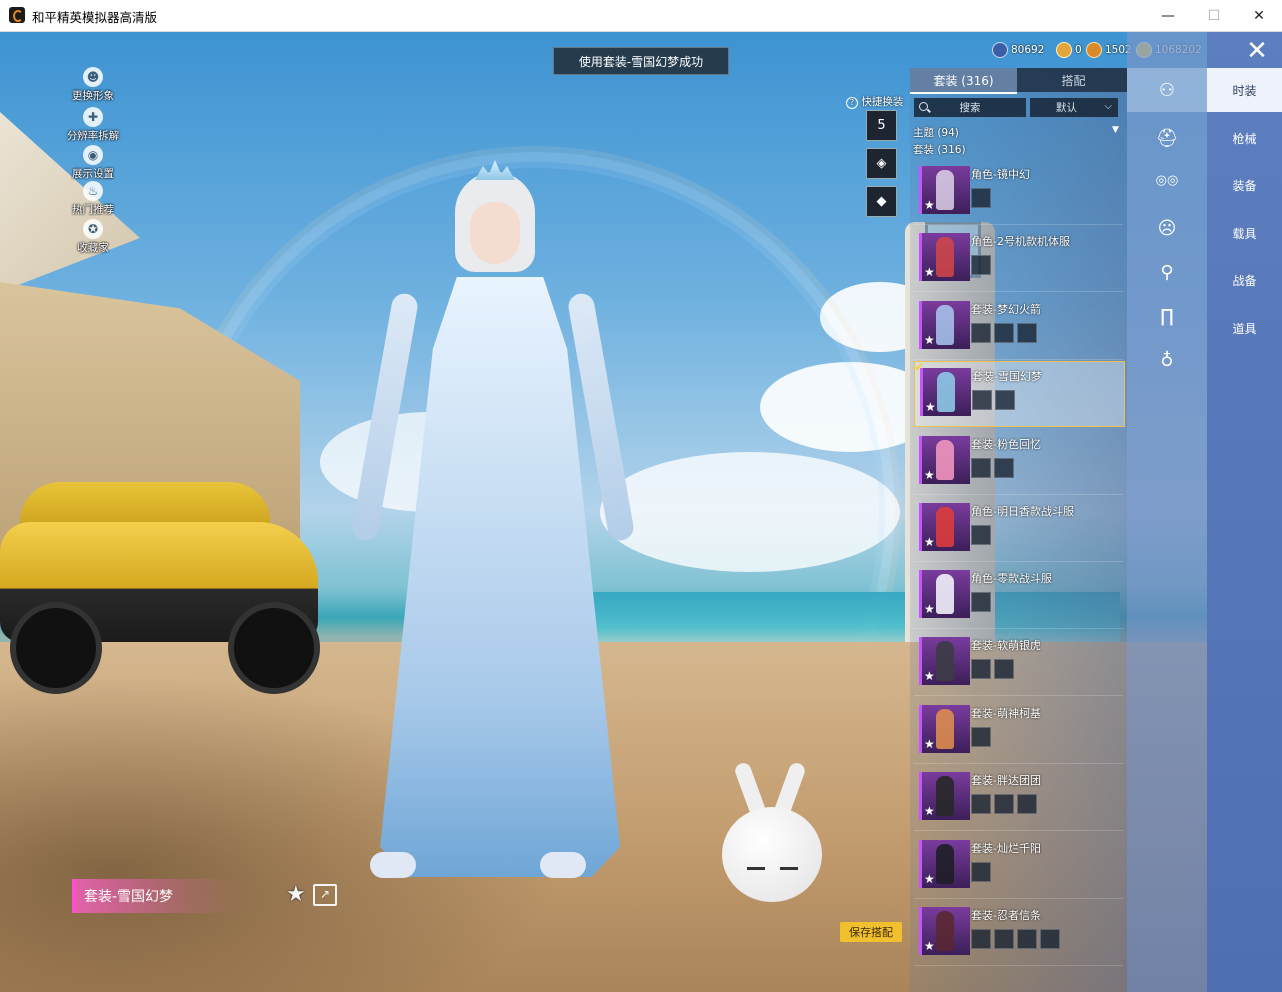  Describe the element at coordinates (1018, 866) in the screenshot. I see `list-item: ★ 套装-灿烂千阳` at that location.